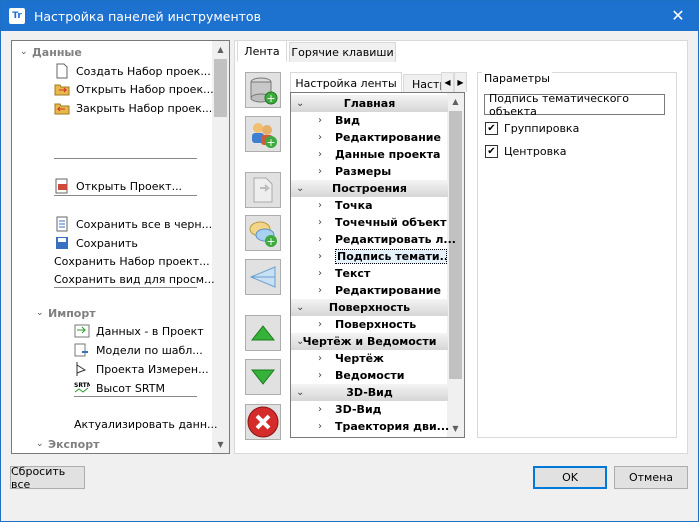  Describe the element at coordinates (574, 105) in the screenshot. I see `name-field: Подпись тематического объекта` at that location.